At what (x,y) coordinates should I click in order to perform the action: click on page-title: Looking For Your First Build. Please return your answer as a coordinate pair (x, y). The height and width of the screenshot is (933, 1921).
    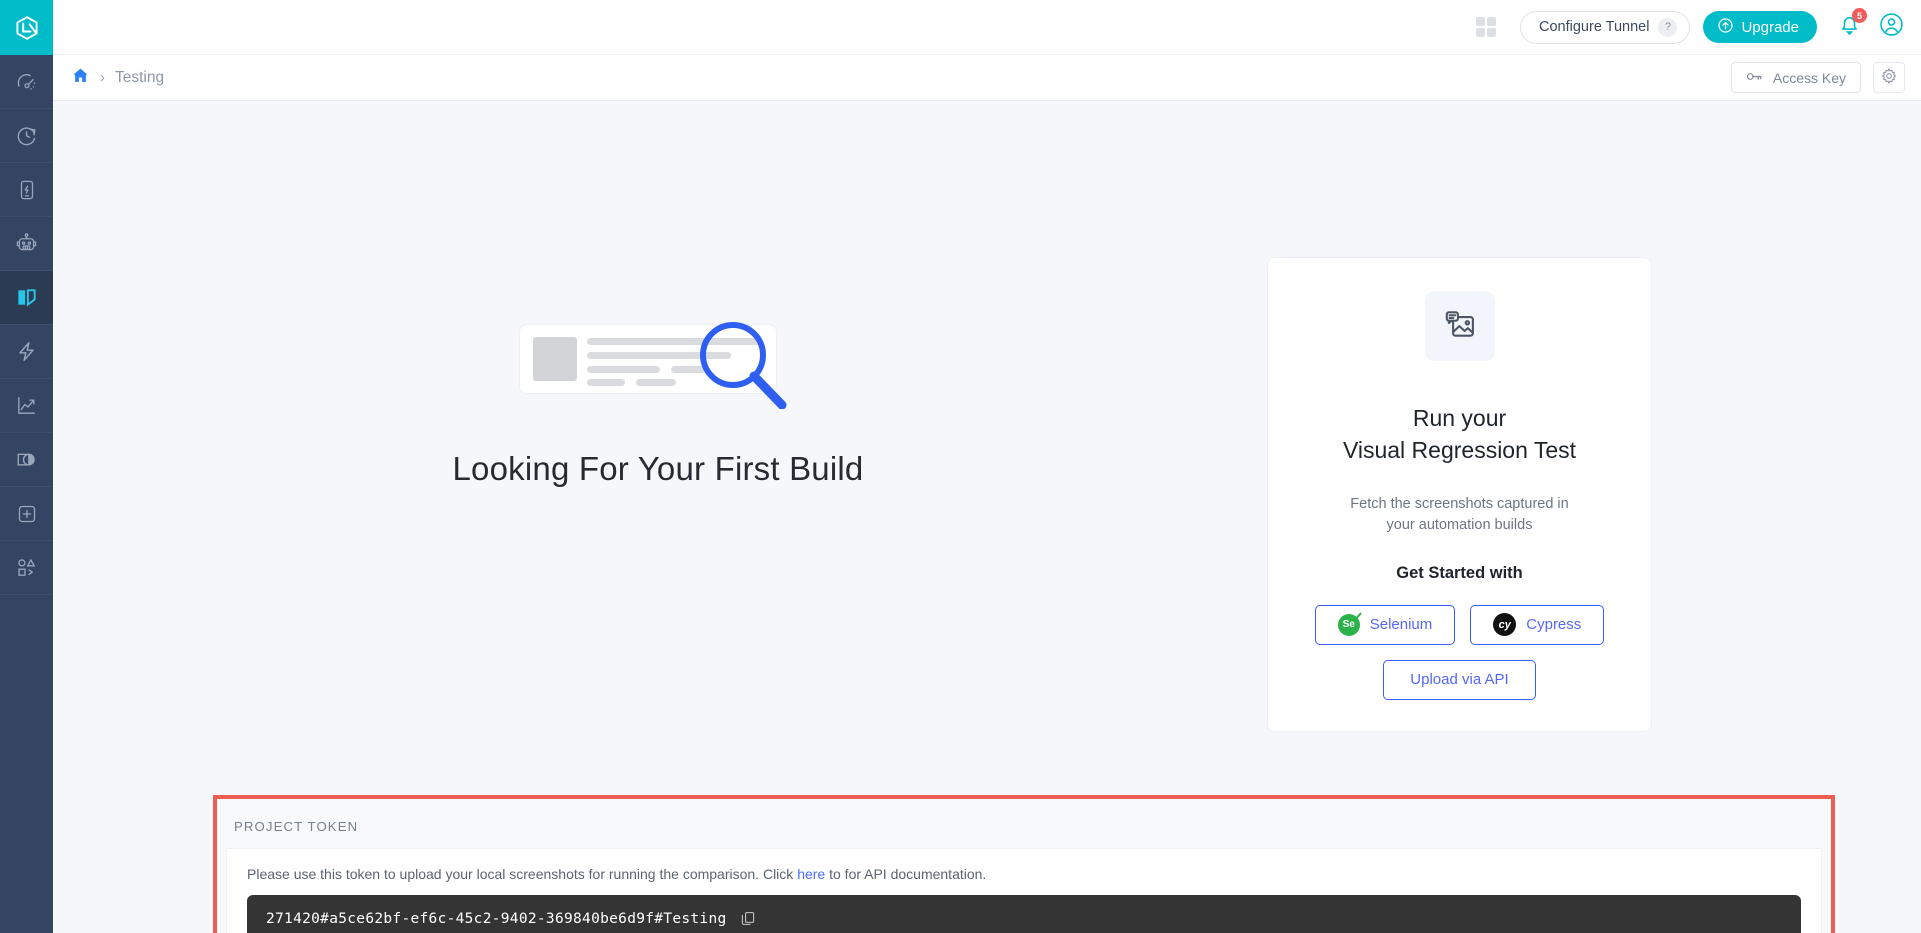
    Looking at the image, I should click on (658, 468).